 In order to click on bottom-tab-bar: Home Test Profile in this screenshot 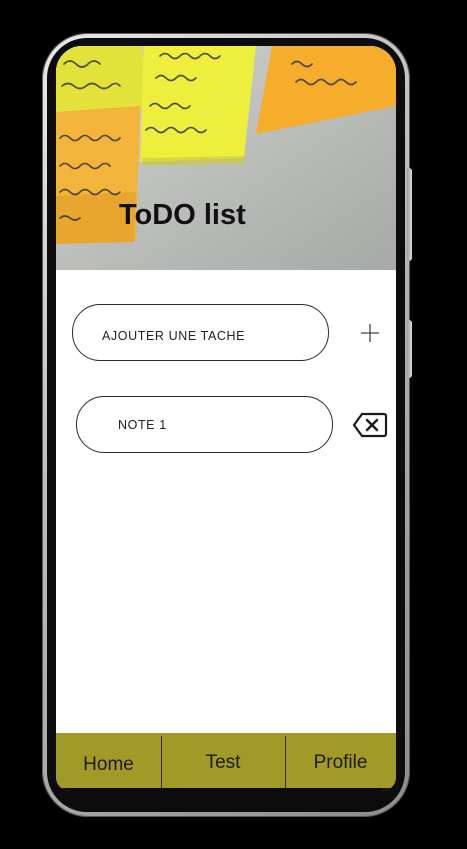, I will do `click(226, 762)`.